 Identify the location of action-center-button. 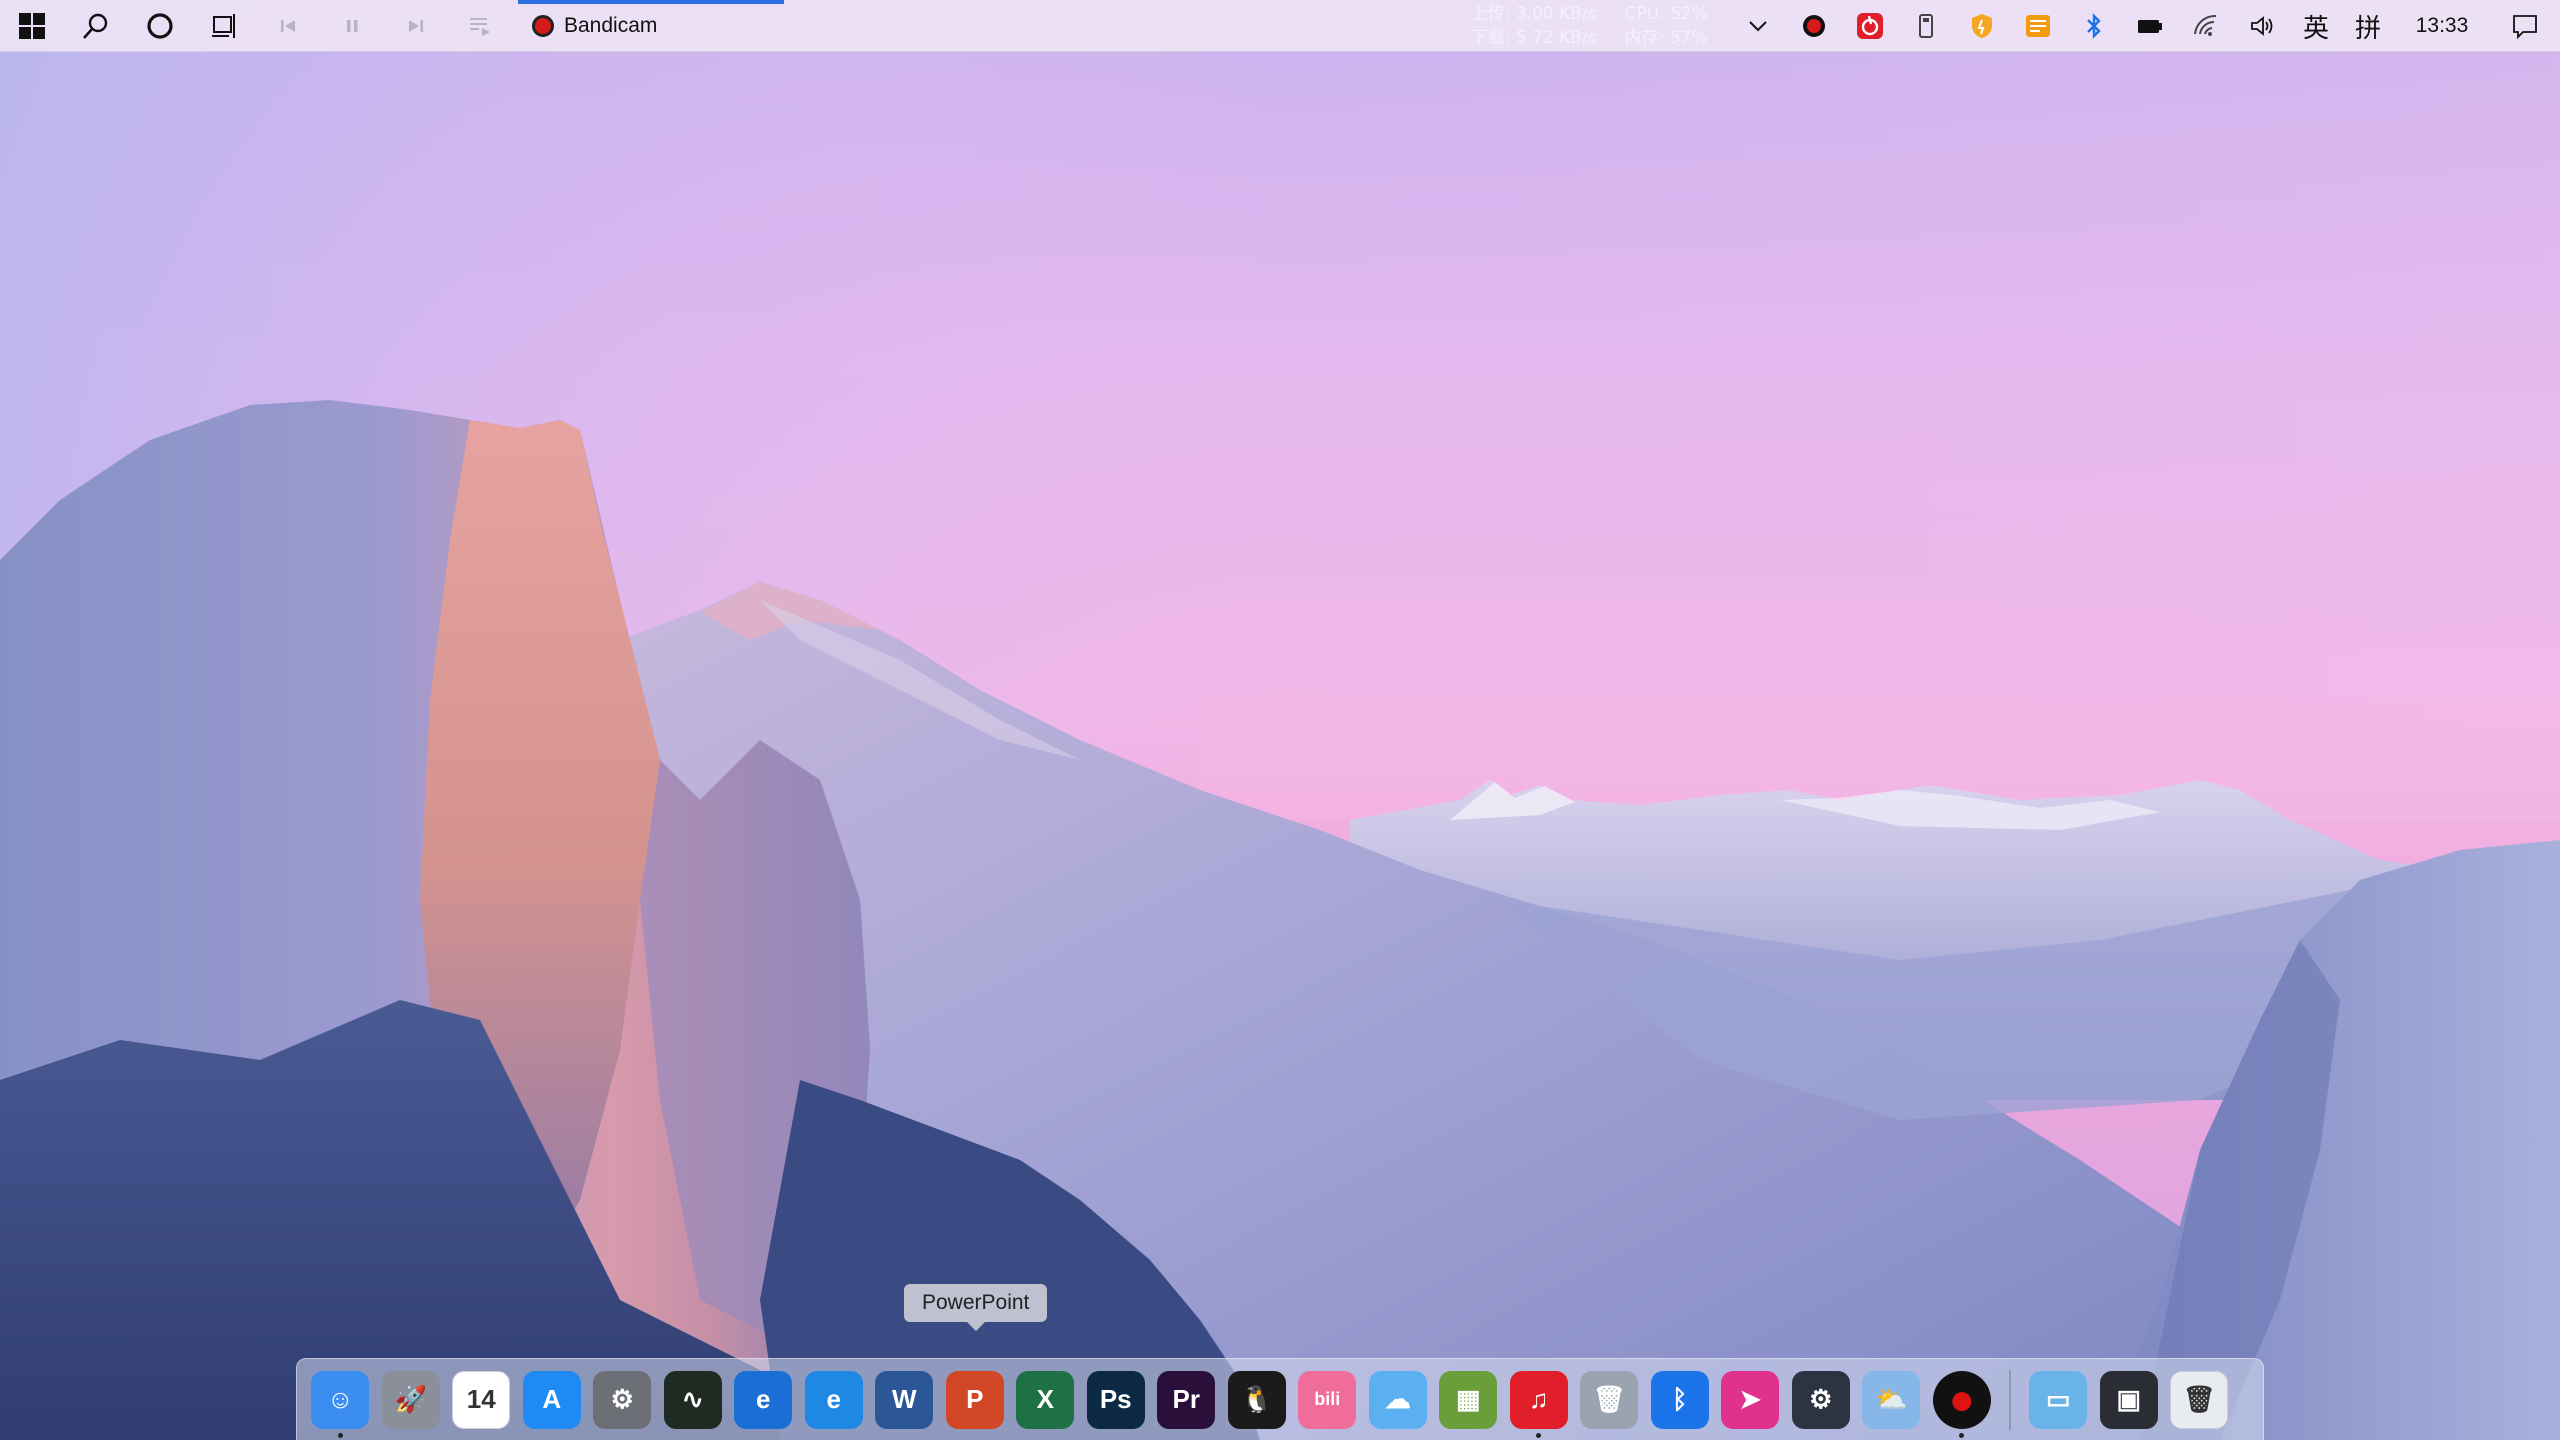
(2525, 26).